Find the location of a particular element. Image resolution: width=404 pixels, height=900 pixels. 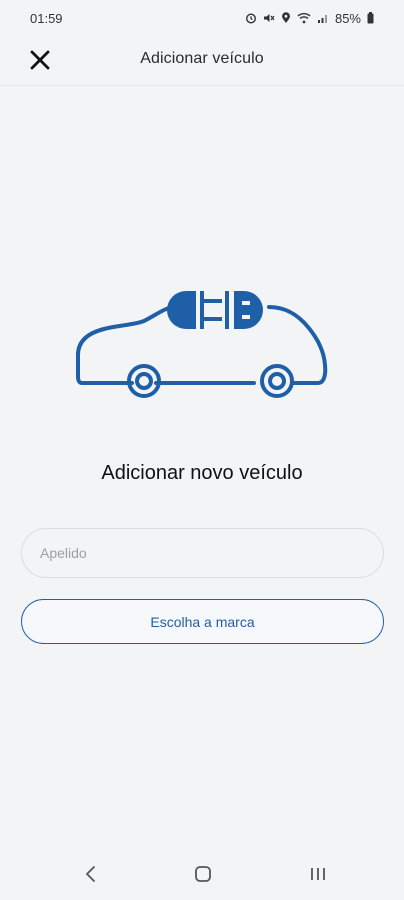

electric-car-plug-icon is located at coordinates (202, 344).